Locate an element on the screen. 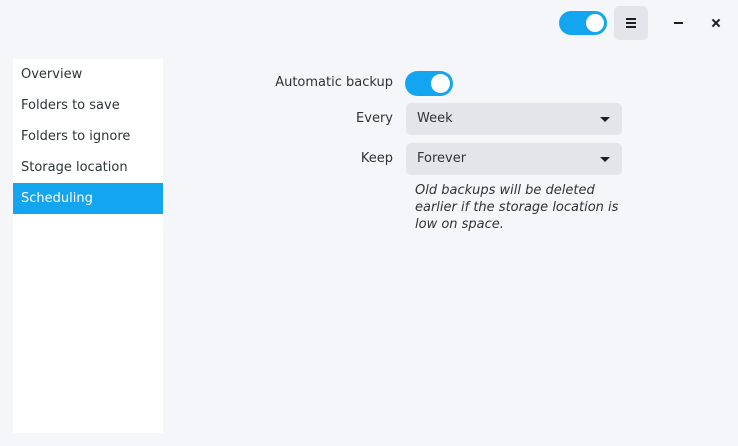  switch-knob is located at coordinates (440, 83).